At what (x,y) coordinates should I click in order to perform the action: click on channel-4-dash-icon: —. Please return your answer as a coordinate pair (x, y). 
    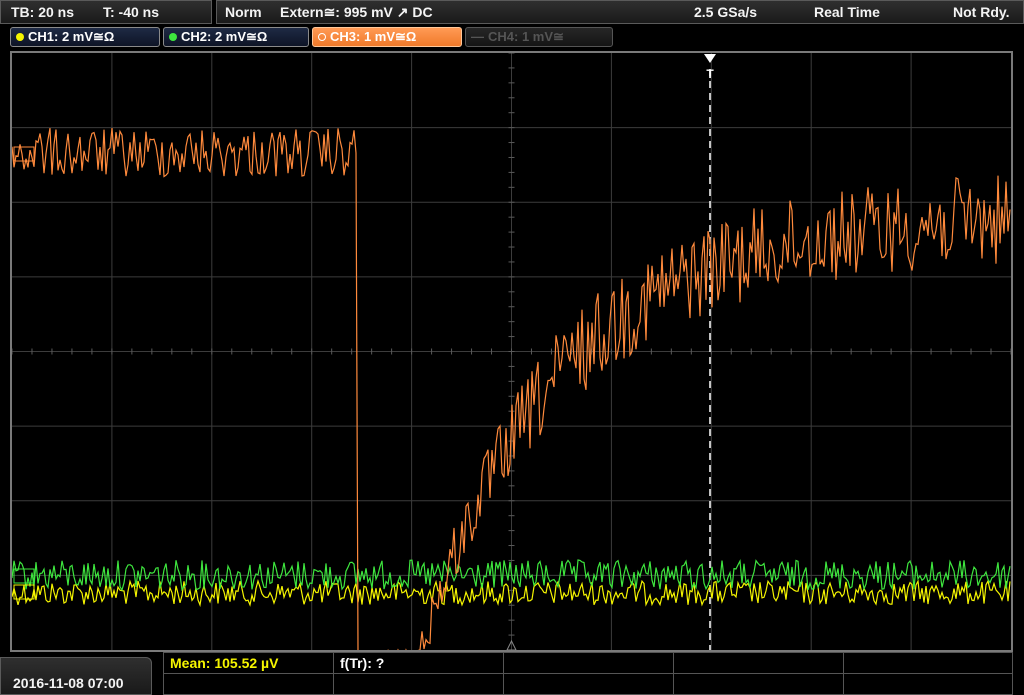
    Looking at the image, I should click on (477, 36).